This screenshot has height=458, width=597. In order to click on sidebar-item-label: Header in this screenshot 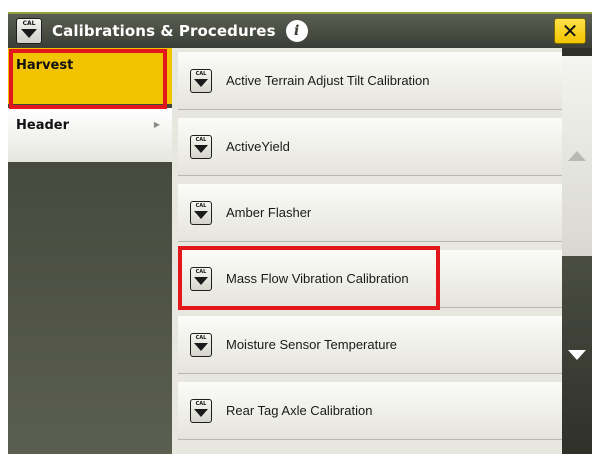, I will do `click(43, 125)`.